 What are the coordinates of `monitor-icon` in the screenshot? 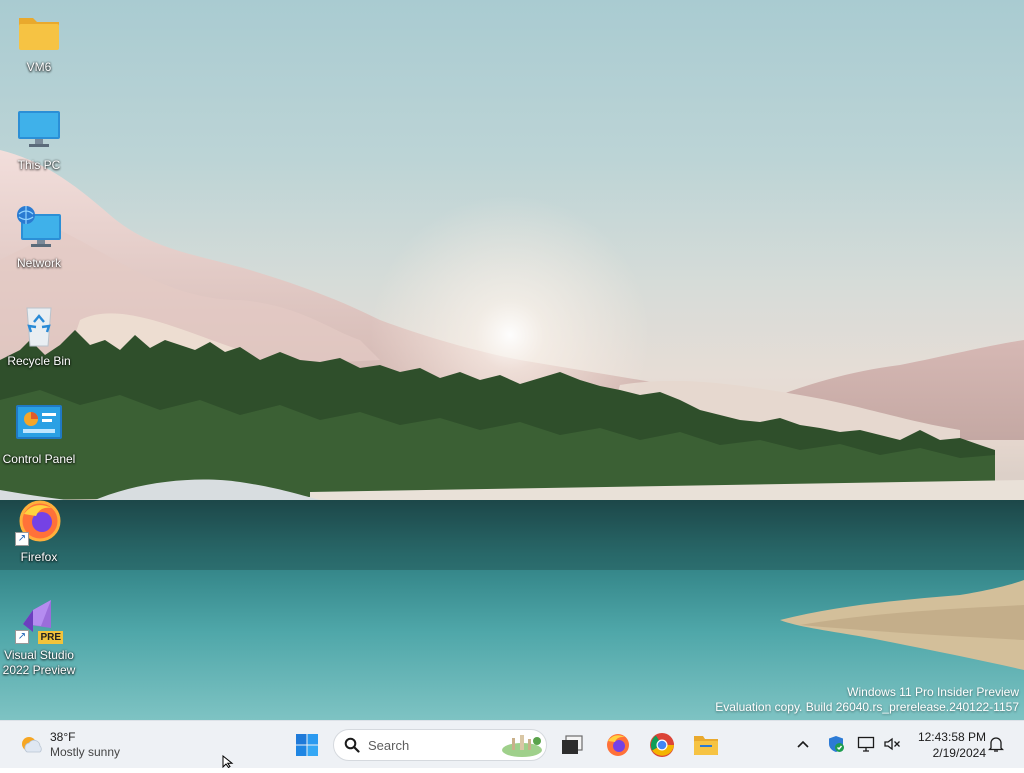 It's located at (39, 132).